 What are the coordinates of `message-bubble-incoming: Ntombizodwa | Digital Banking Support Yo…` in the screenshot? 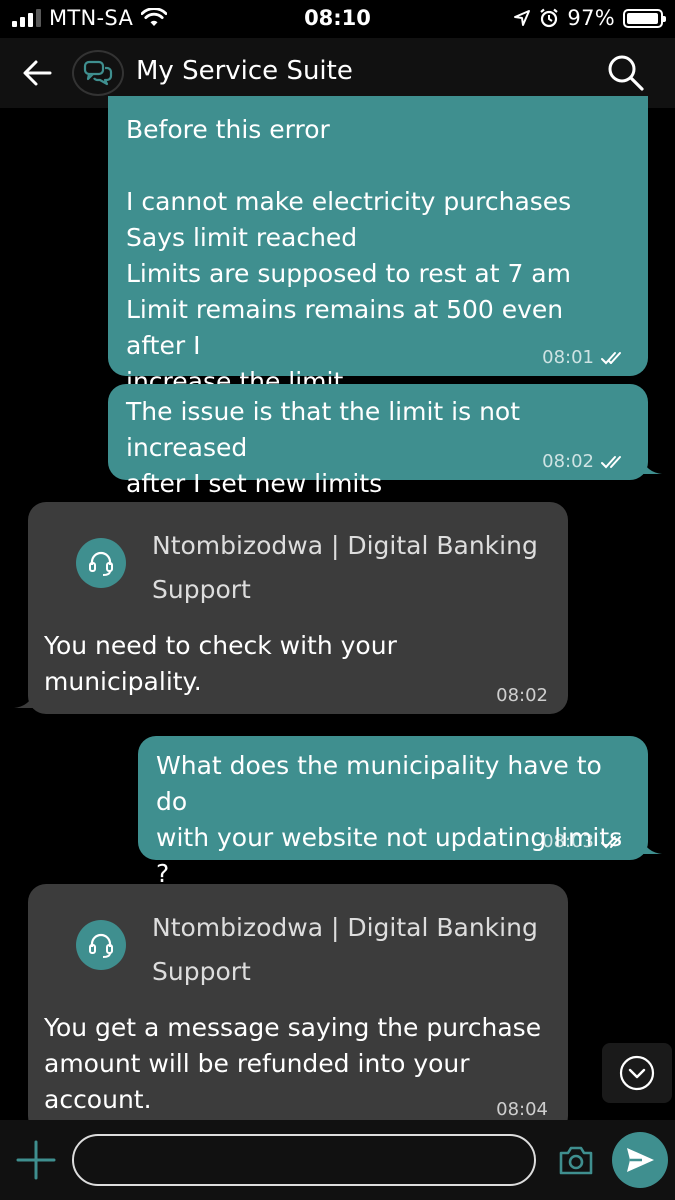 It's located at (291, 608).